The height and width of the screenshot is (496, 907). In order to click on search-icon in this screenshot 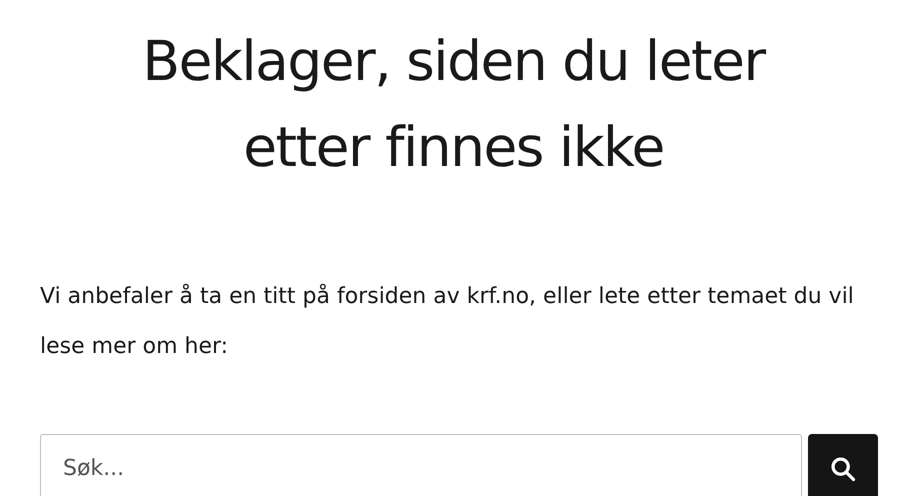, I will do `click(843, 468)`.